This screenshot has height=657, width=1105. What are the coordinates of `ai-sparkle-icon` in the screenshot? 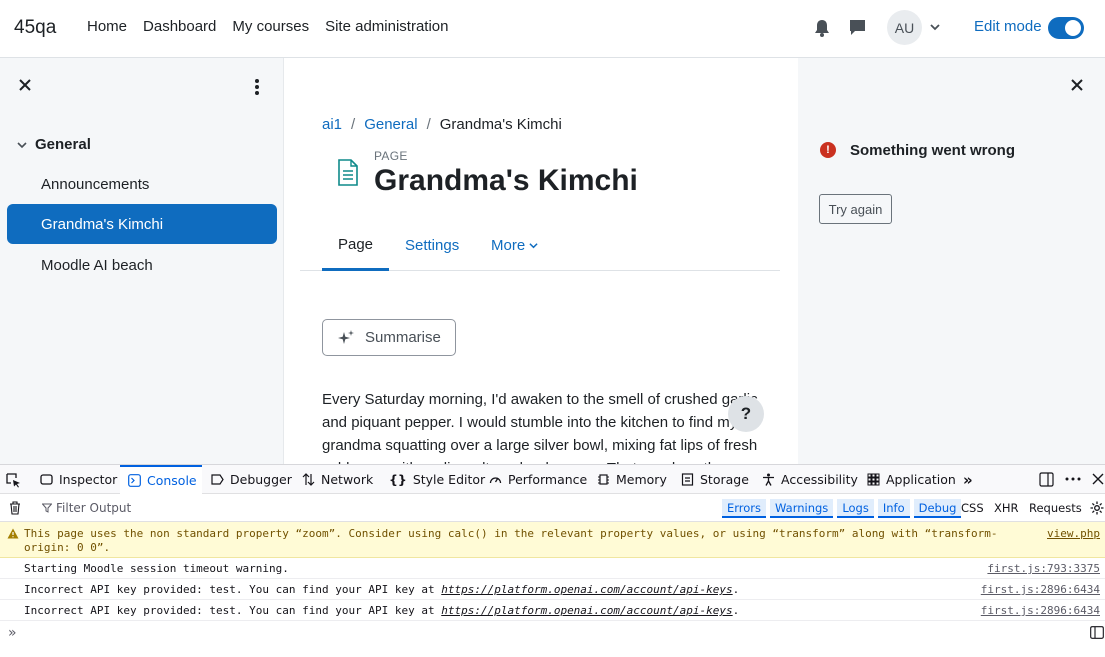 It's located at (346, 336).